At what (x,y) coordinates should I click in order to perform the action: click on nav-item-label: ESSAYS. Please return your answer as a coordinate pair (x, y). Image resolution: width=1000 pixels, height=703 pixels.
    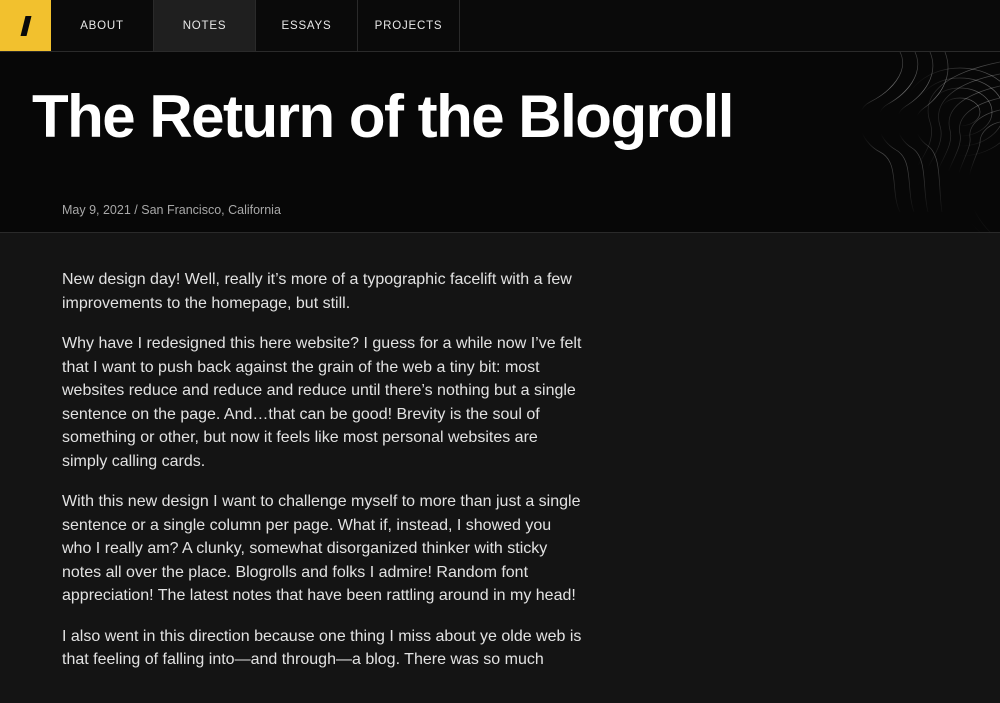
    Looking at the image, I should click on (306, 25).